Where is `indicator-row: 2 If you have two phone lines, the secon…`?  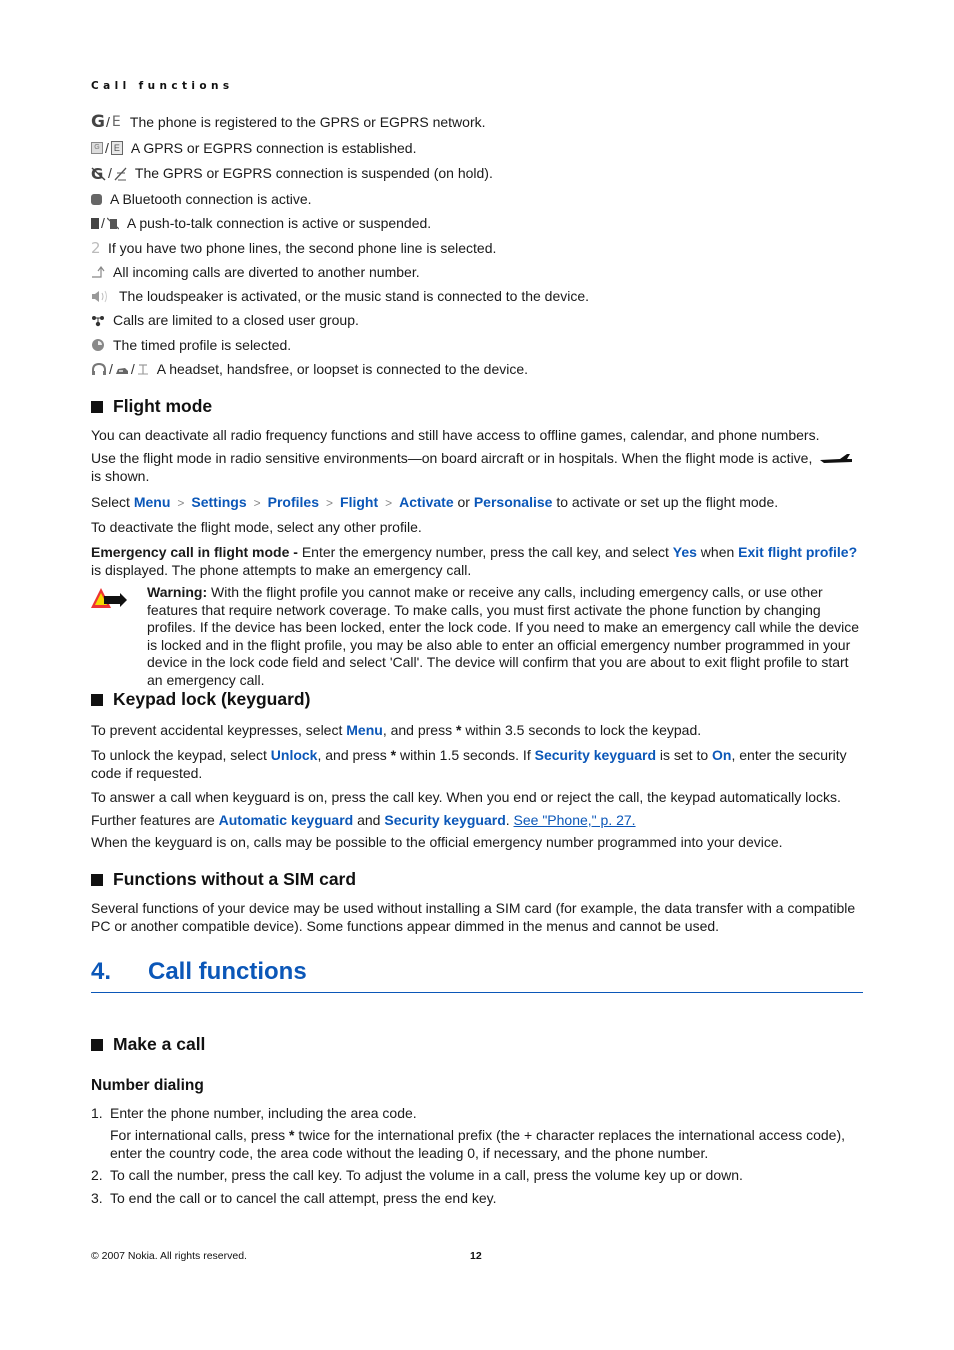
indicator-row: 2 If you have two phone lines, the secon… is located at coordinates (293, 248).